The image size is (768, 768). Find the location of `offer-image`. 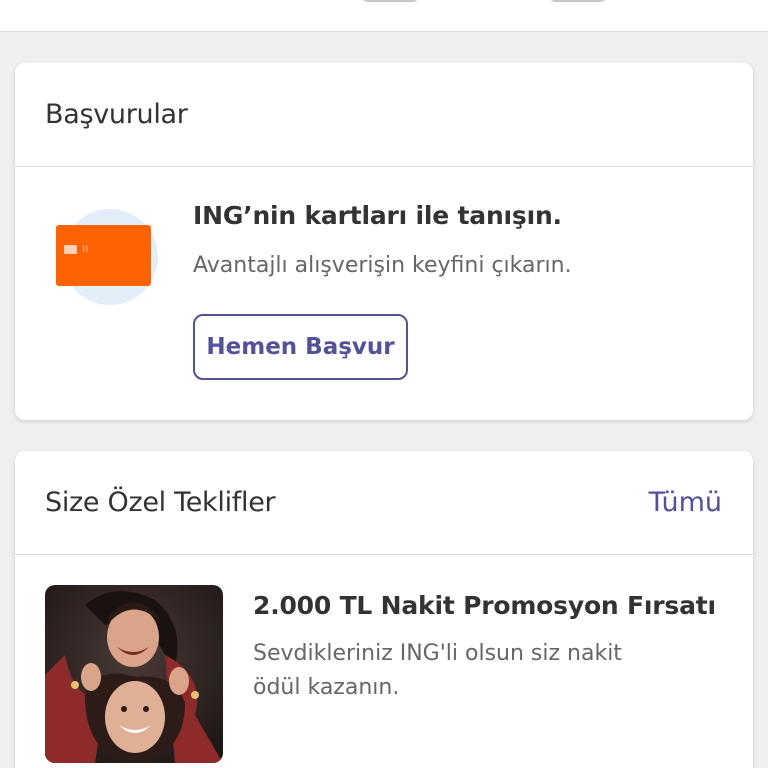

offer-image is located at coordinates (134, 674).